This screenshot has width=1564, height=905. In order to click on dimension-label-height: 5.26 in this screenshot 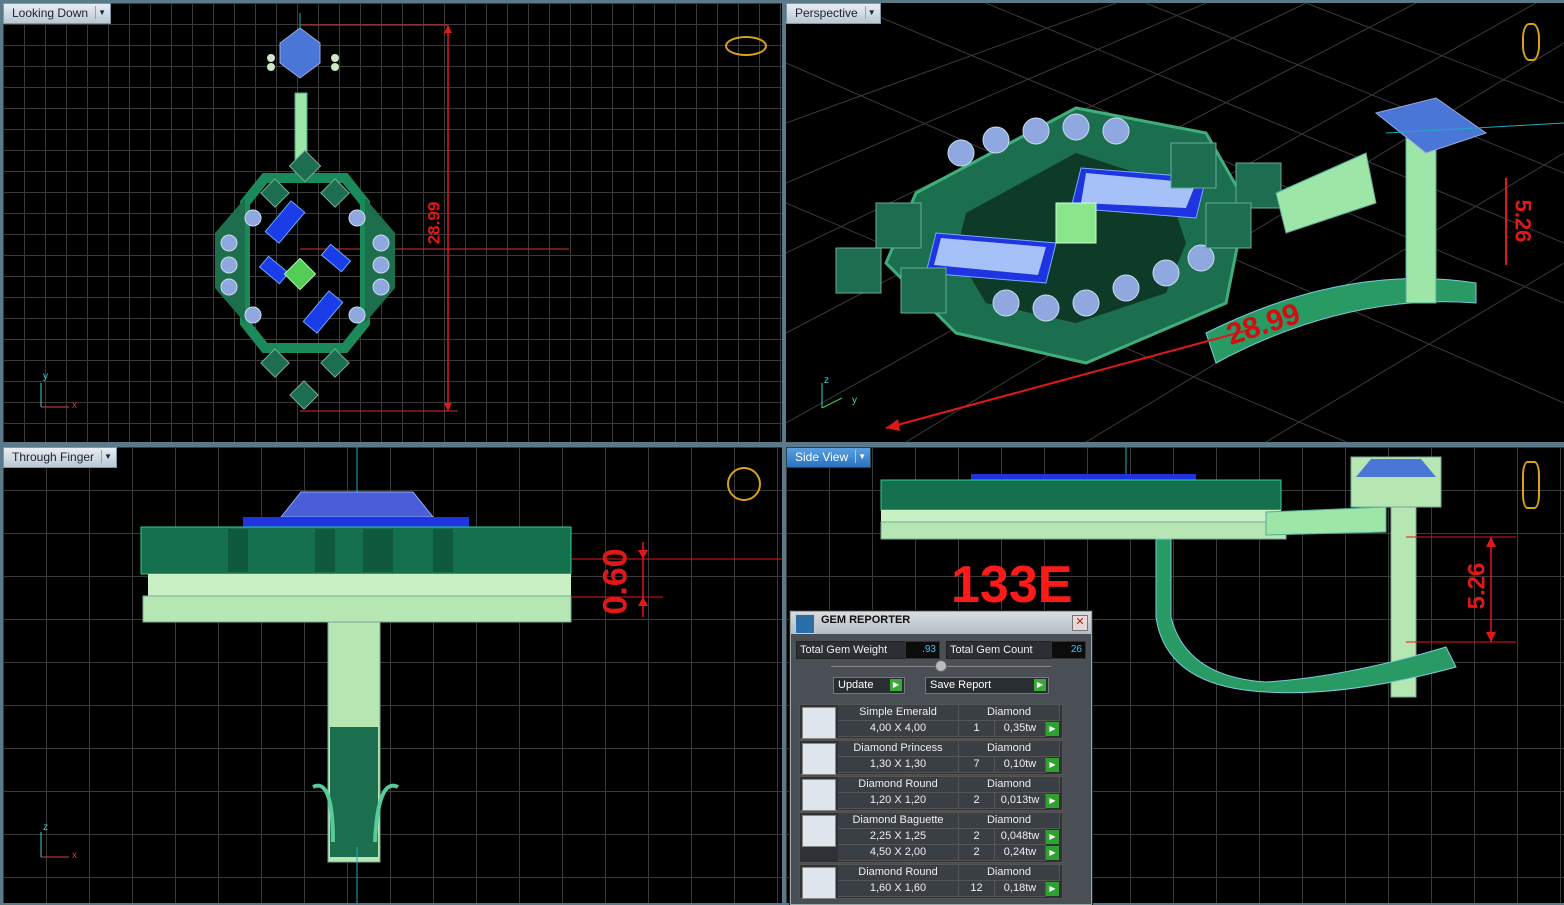, I will do `click(1523, 221)`.